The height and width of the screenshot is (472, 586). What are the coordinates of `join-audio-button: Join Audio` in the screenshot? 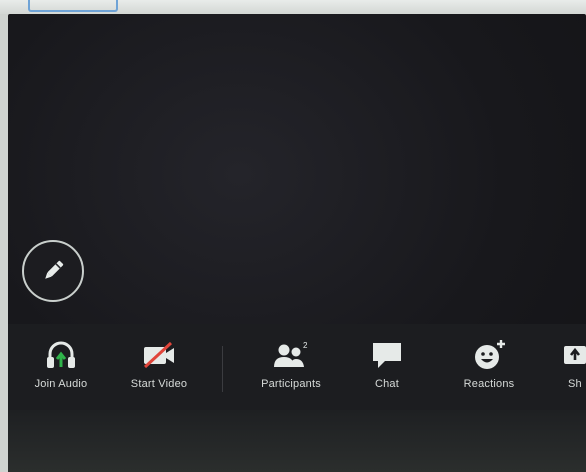 It's located at (61, 370).